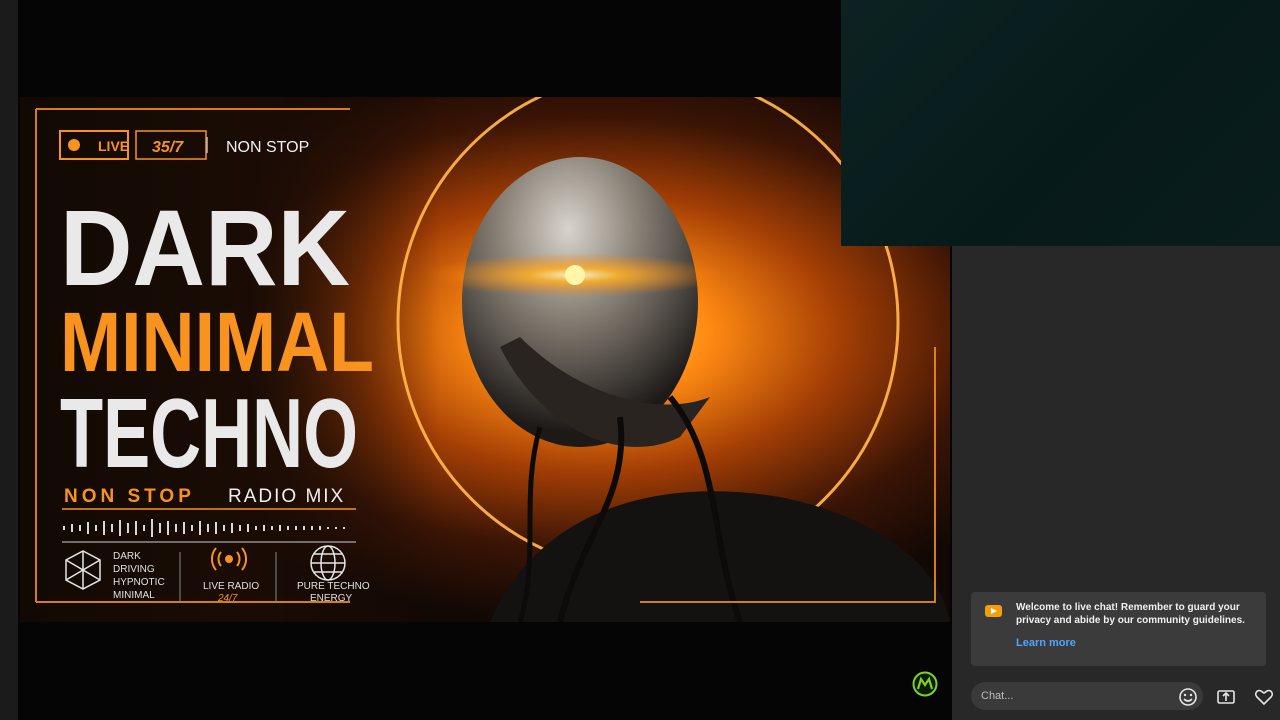 The height and width of the screenshot is (720, 1280). What do you see at coordinates (129, 496) in the screenshot?
I see `subtitle-accent: NON STOP` at bounding box center [129, 496].